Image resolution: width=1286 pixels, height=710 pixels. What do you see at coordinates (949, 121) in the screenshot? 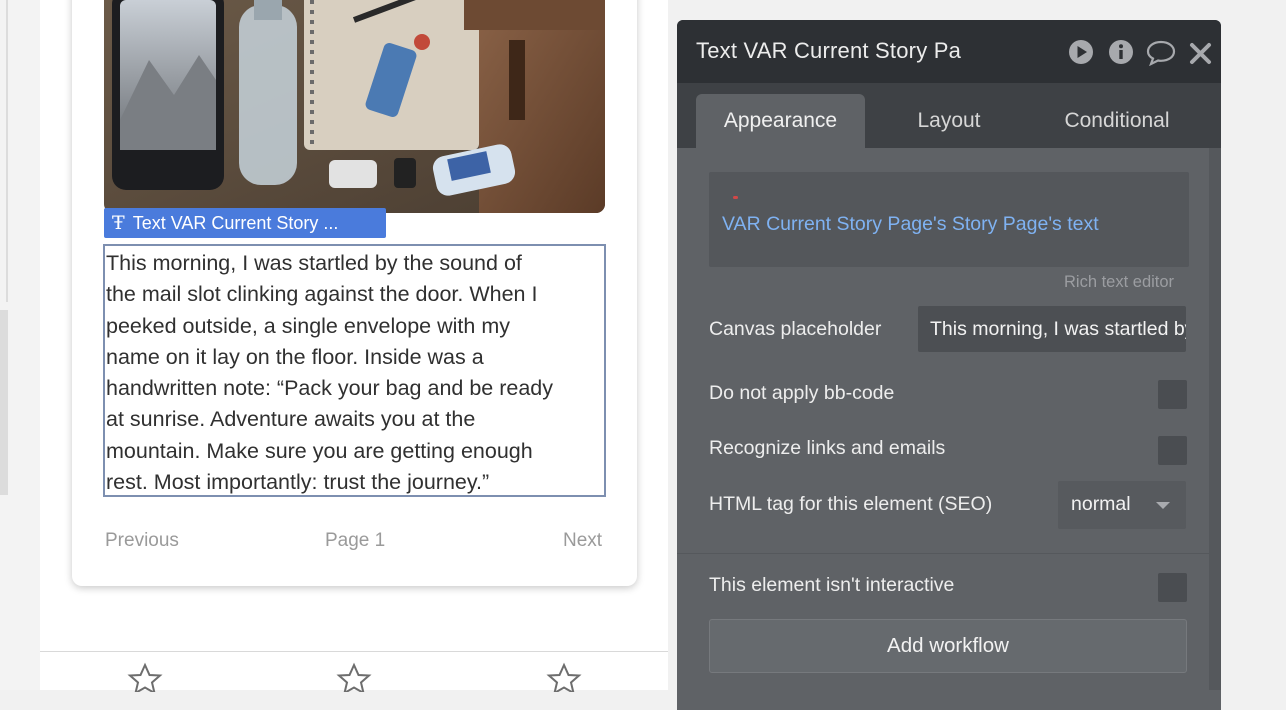
I see `tab-layout: Layout` at bounding box center [949, 121].